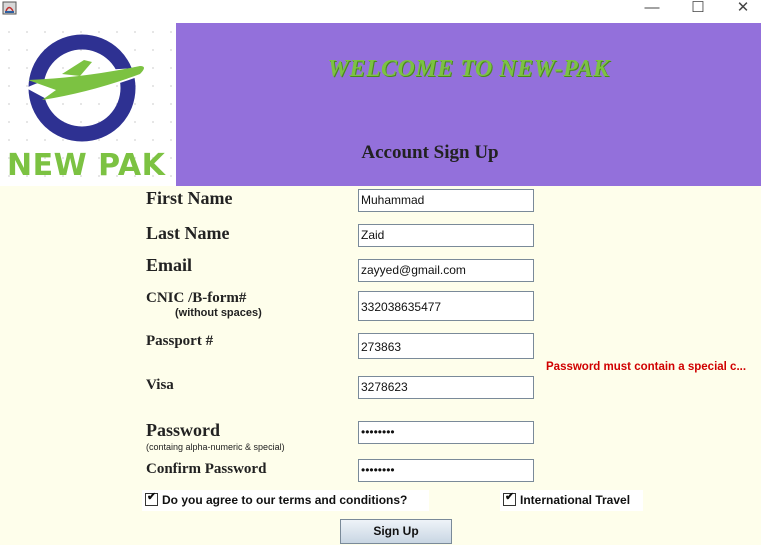 The image size is (761, 545). I want to click on email-label: Email, so click(169, 265).